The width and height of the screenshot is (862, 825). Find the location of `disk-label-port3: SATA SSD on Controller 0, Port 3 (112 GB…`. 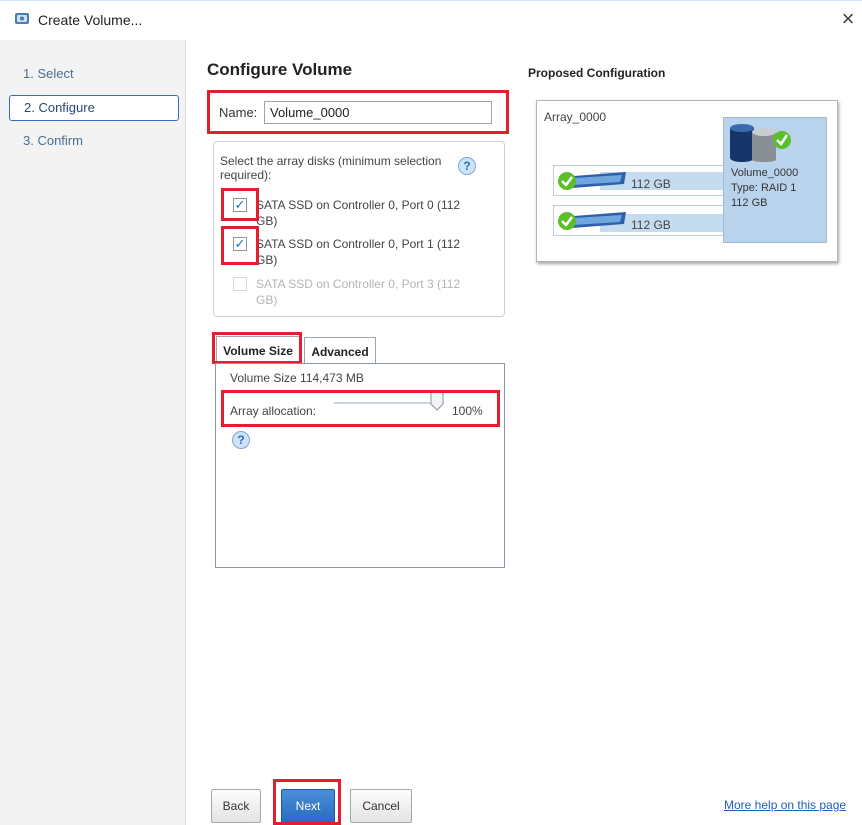

disk-label-port3: SATA SSD on Controller 0, Port 3 (112 GB… is located at coordinates (358, 292).